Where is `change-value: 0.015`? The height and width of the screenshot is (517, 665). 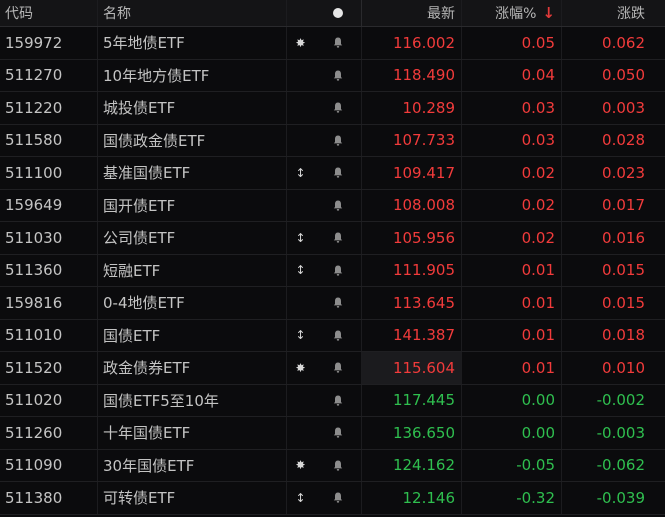
change-value: 0.015 is located at coordinates (623, 302).